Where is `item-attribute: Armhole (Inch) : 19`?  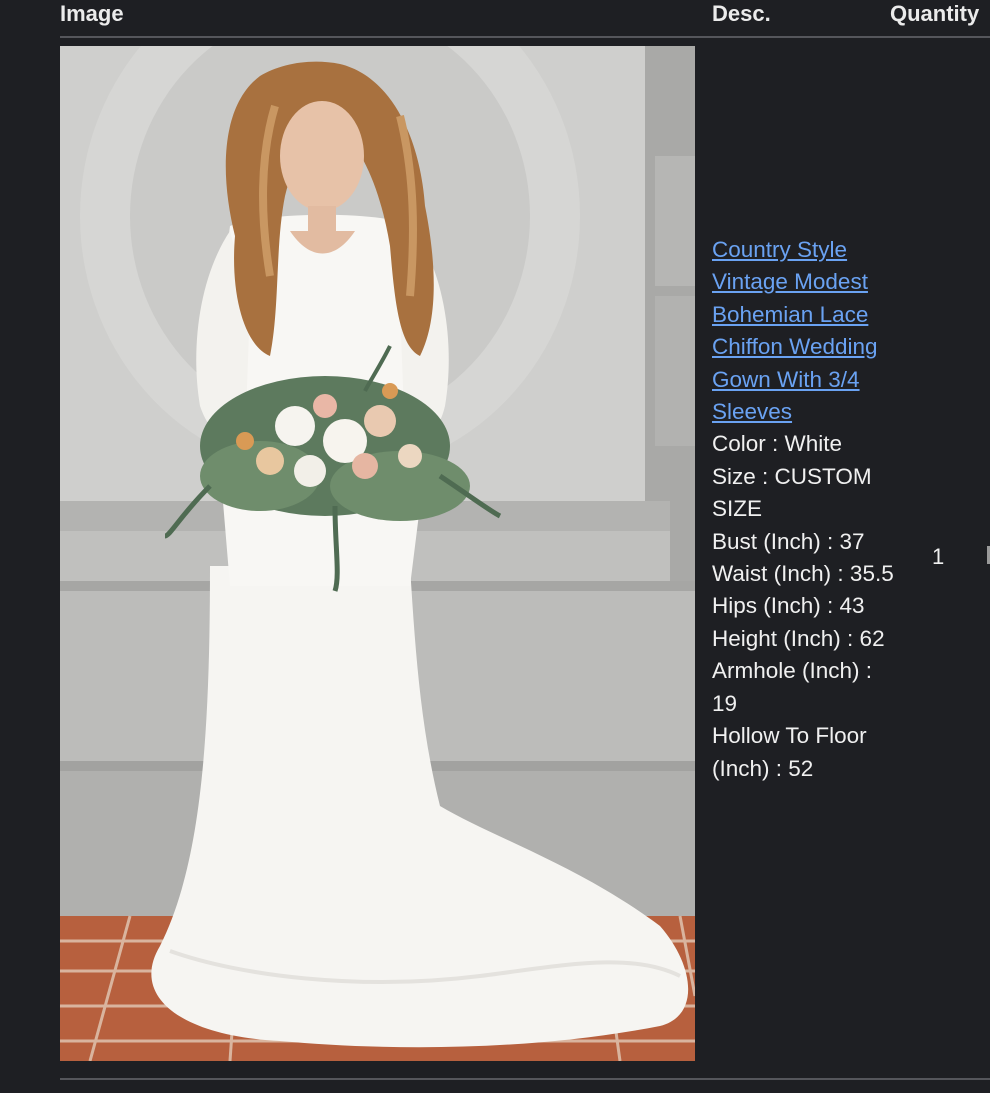
item-attribute: Armhole (Inch) : 19 is located at coordinates (792, 687).